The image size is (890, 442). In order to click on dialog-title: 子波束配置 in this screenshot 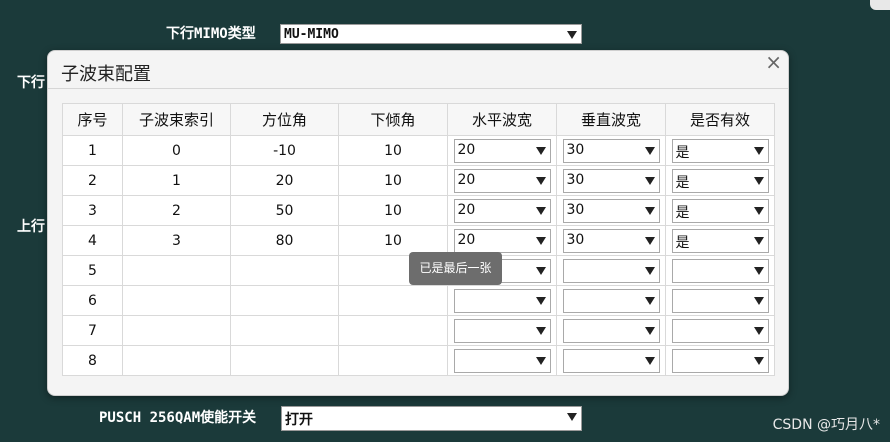, I will do `click(106, 74)`.